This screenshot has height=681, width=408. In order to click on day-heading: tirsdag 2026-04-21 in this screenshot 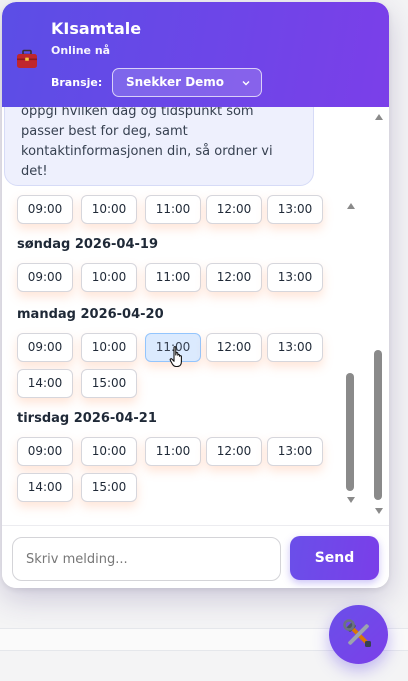, I will do `click(87, 418)`.